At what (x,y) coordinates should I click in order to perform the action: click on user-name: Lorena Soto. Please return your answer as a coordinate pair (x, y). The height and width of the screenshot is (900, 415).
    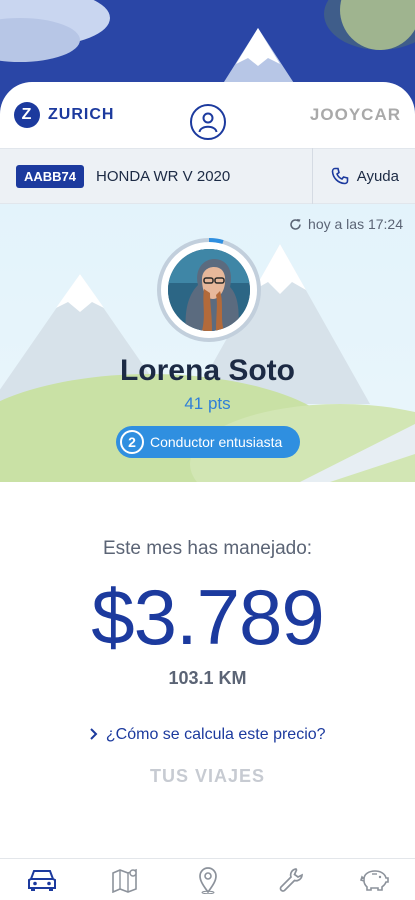
    Looking at the image, I should click on (207, 370).